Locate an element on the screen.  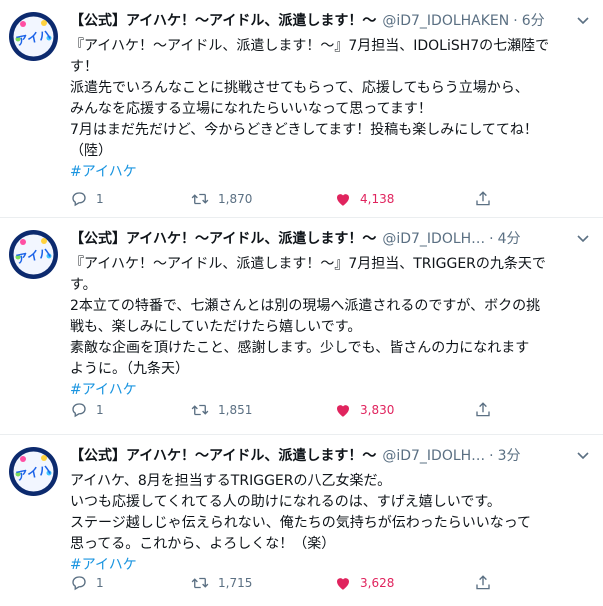
retweet-button: 1,715 is located at coordinates (221, 582).